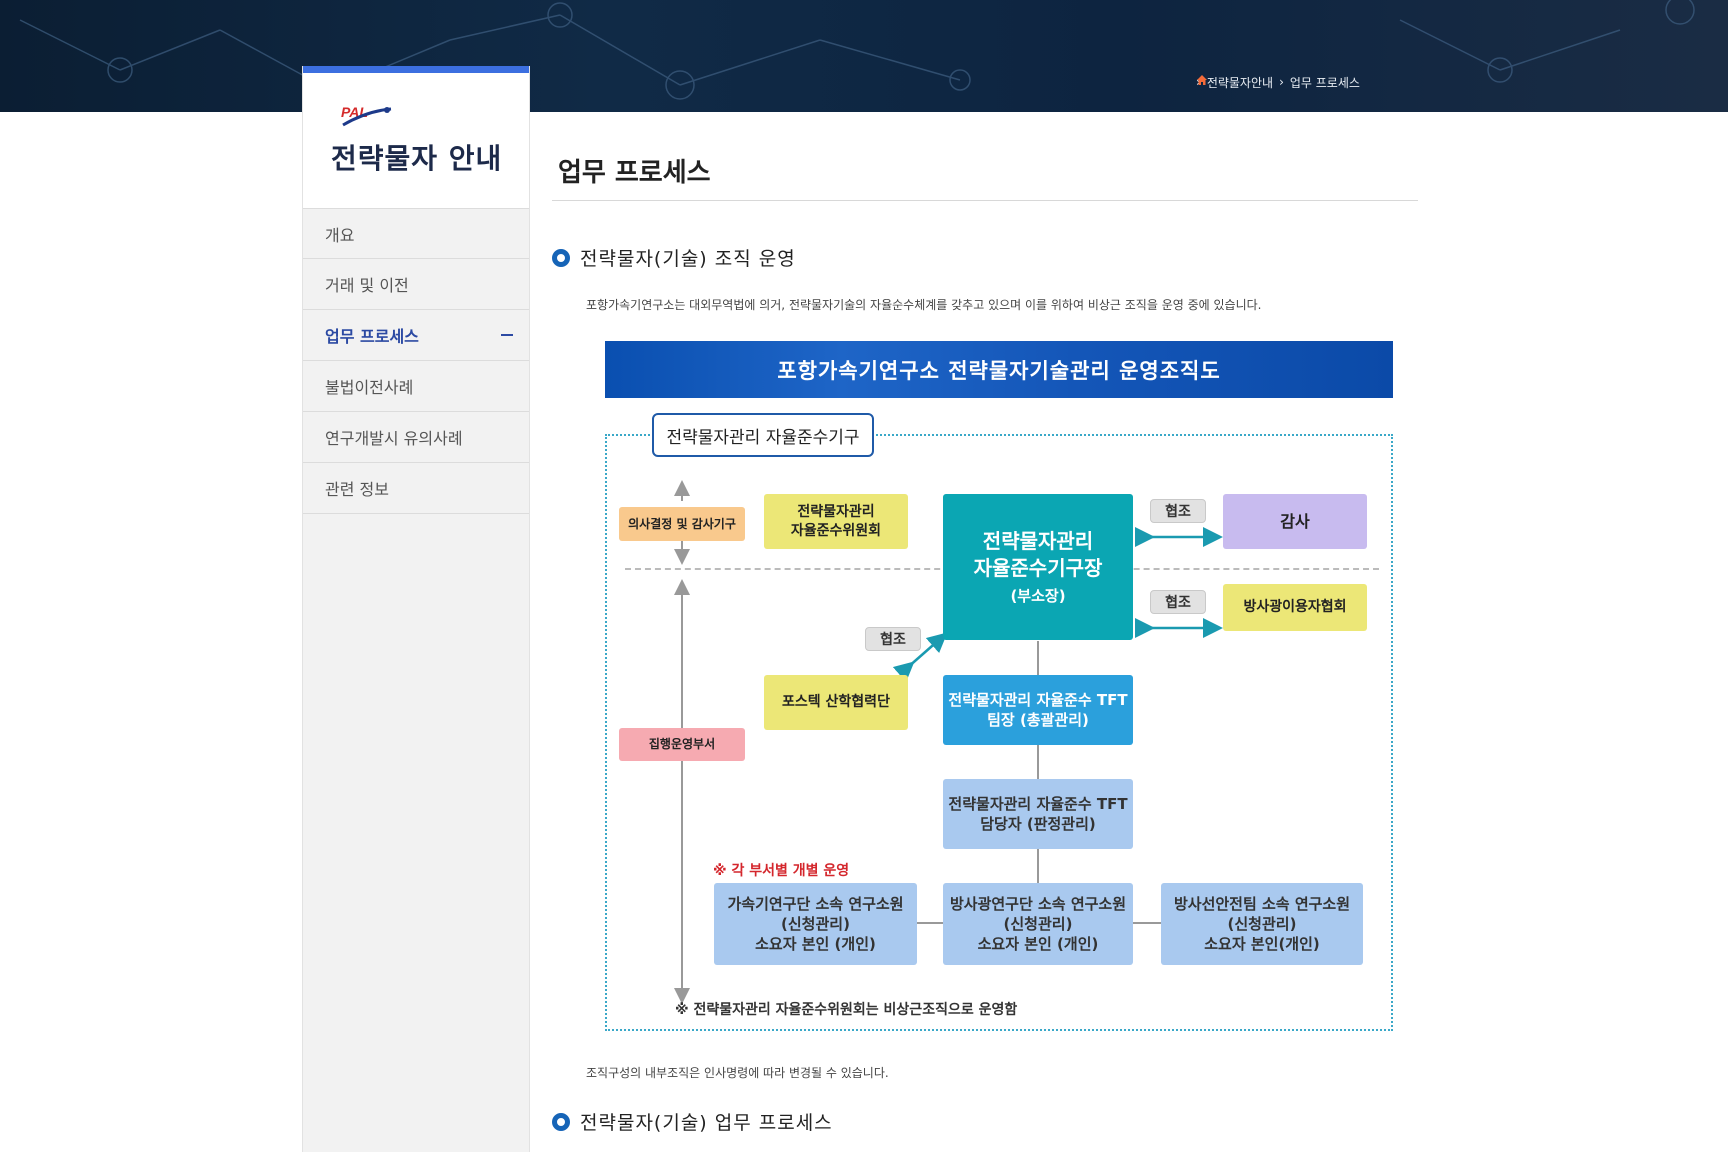 This screenshot has height=1152, width=1728. Describe the element at coordinates (416, 137) in the screenshot. I see `sidebar-header: PAL 전략물자 안내` at that location.